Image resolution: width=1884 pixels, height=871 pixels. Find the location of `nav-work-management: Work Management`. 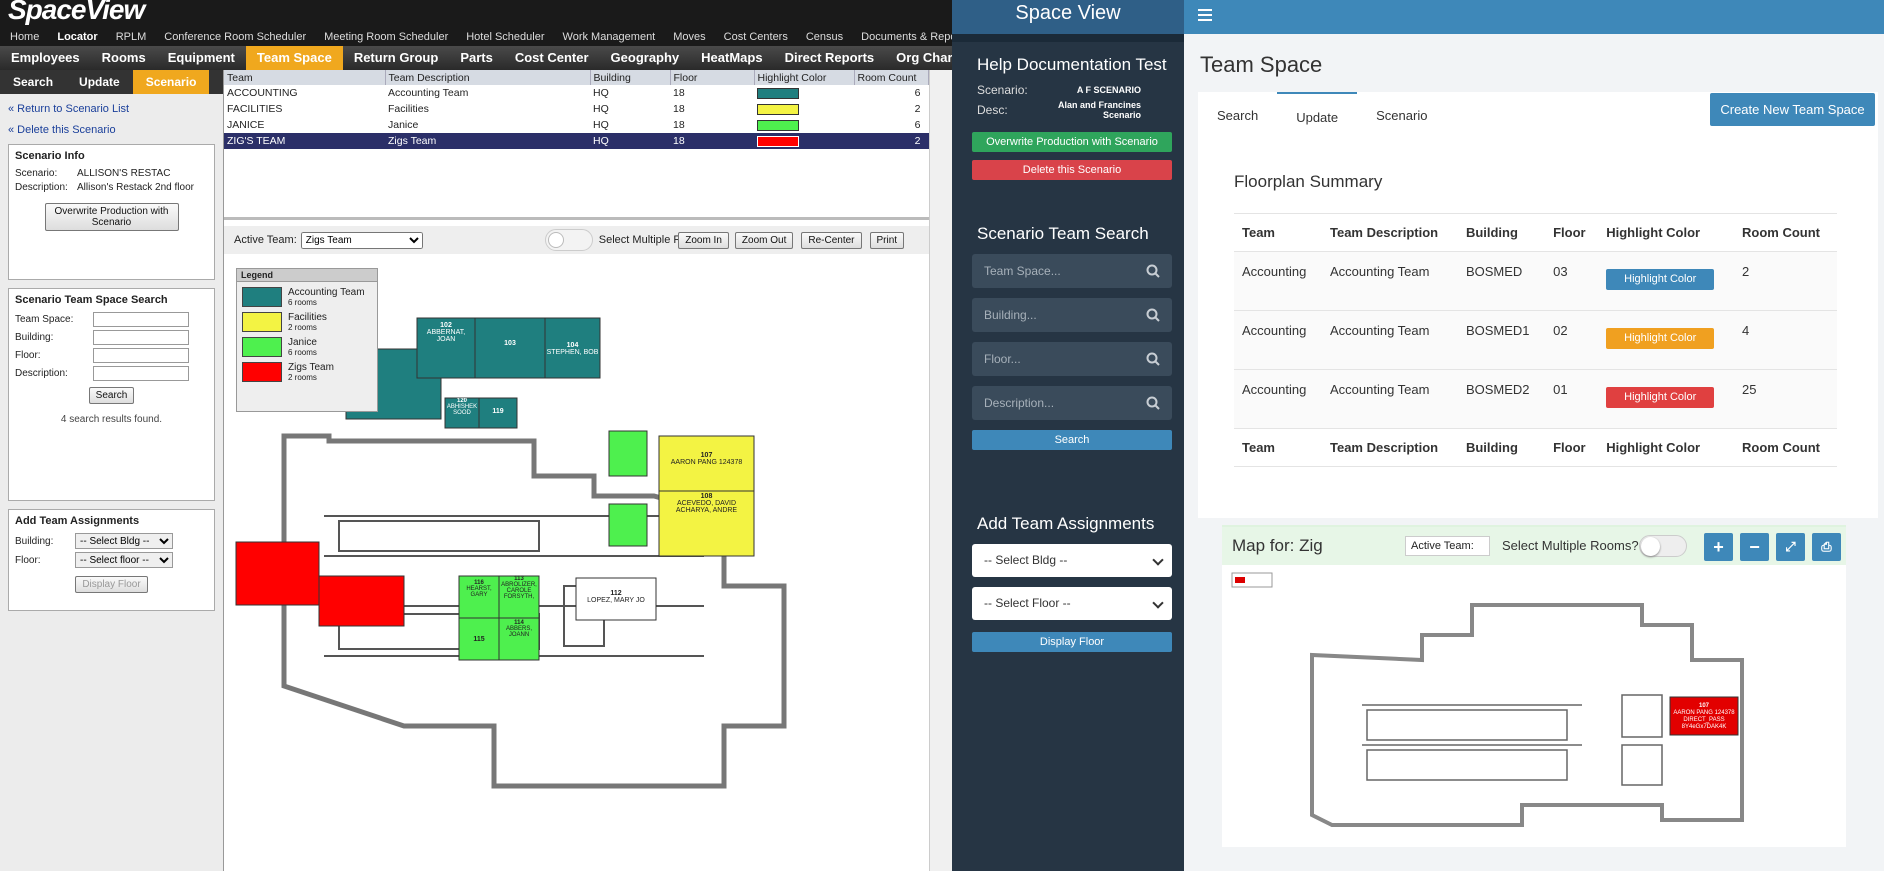

nav-work-management: Work Management is located at coordinates (609, 37).